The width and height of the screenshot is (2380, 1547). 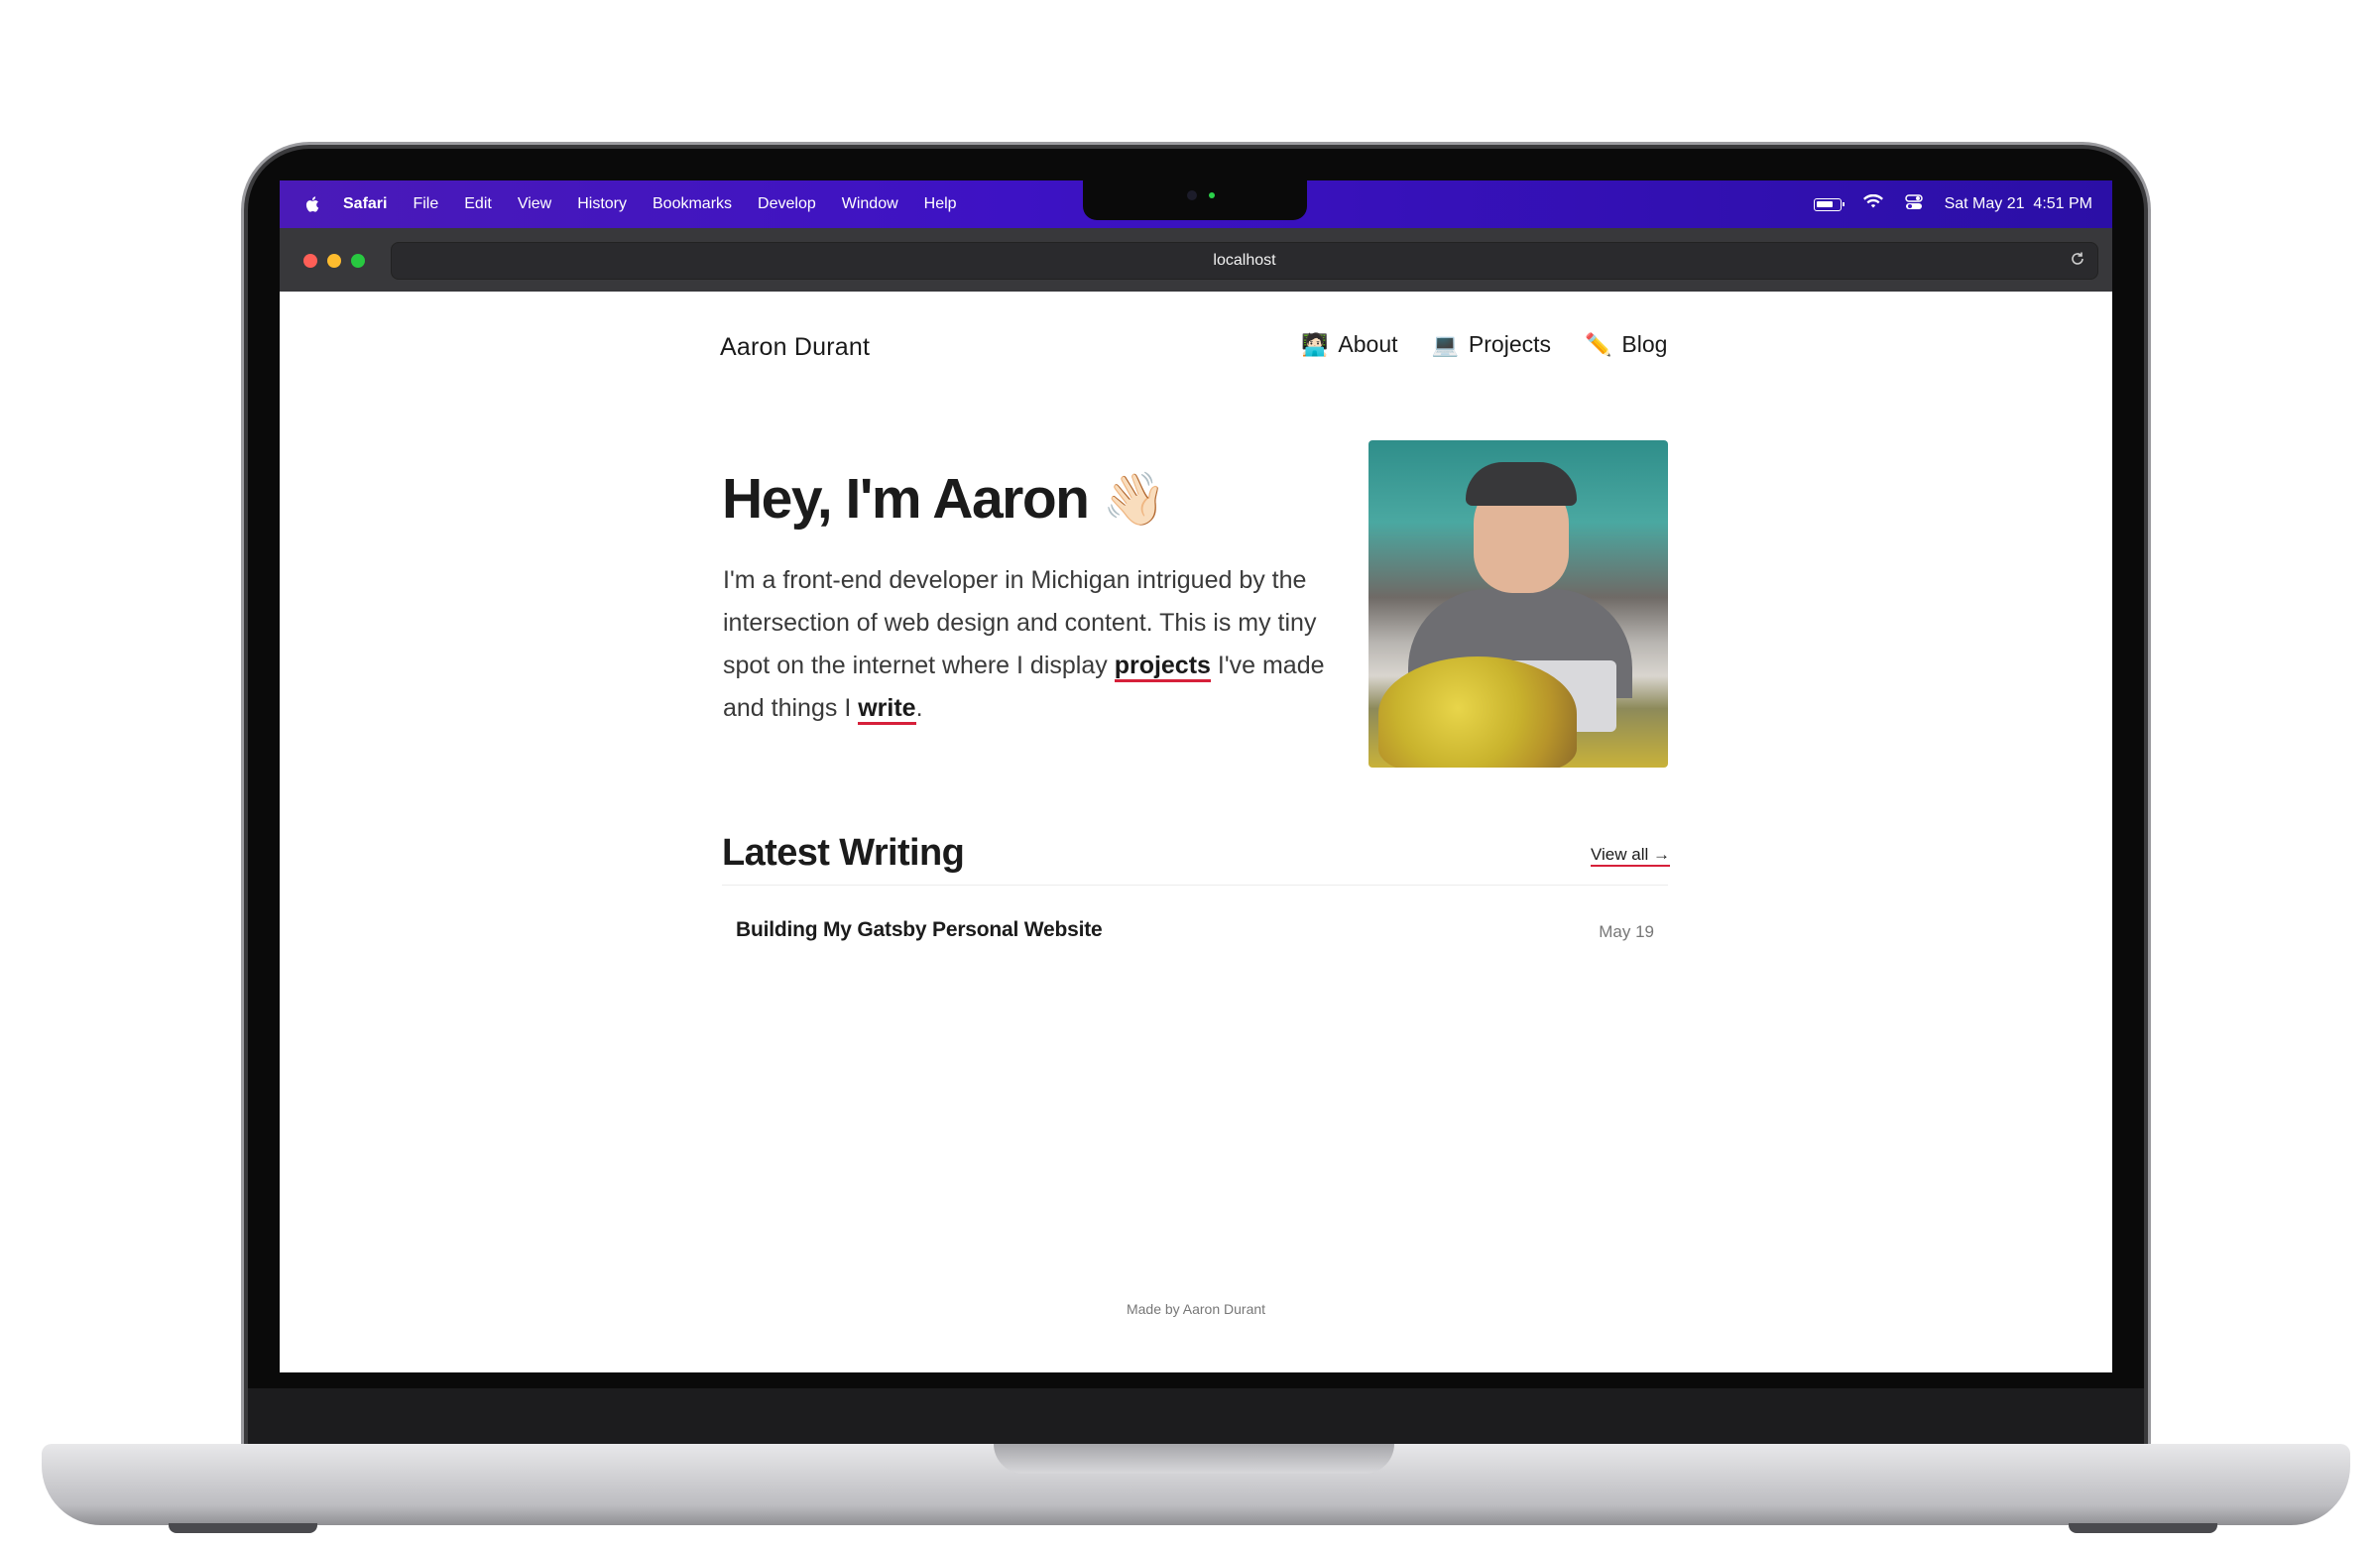 I want to click on menu-file: File, so click(x=425, y=204).